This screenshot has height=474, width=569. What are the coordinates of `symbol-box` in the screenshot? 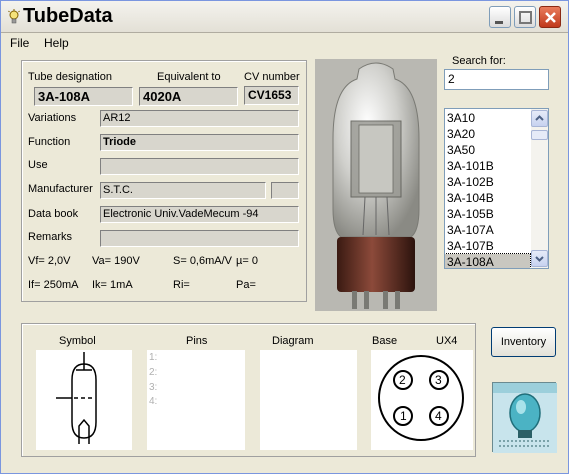 It's located at (84, 400).